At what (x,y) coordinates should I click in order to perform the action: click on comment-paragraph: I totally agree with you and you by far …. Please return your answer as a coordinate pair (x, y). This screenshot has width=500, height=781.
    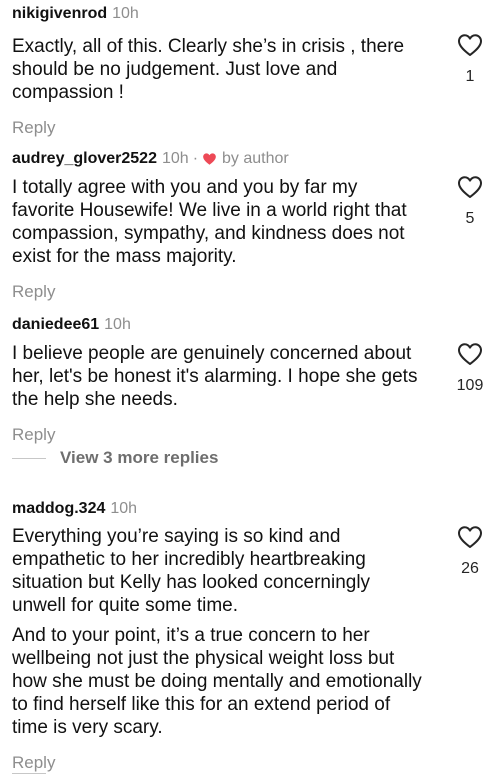
    Looking at the image, I should click on (209, 222).